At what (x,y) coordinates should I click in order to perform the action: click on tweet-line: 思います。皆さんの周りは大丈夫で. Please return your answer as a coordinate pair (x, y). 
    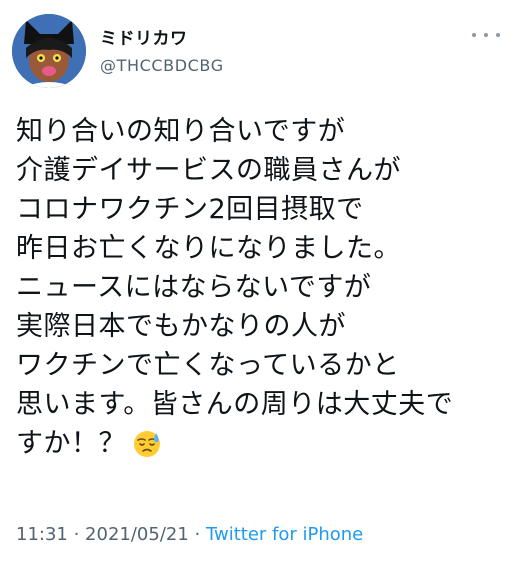
    Looking at the image, I should click on (235, 404).